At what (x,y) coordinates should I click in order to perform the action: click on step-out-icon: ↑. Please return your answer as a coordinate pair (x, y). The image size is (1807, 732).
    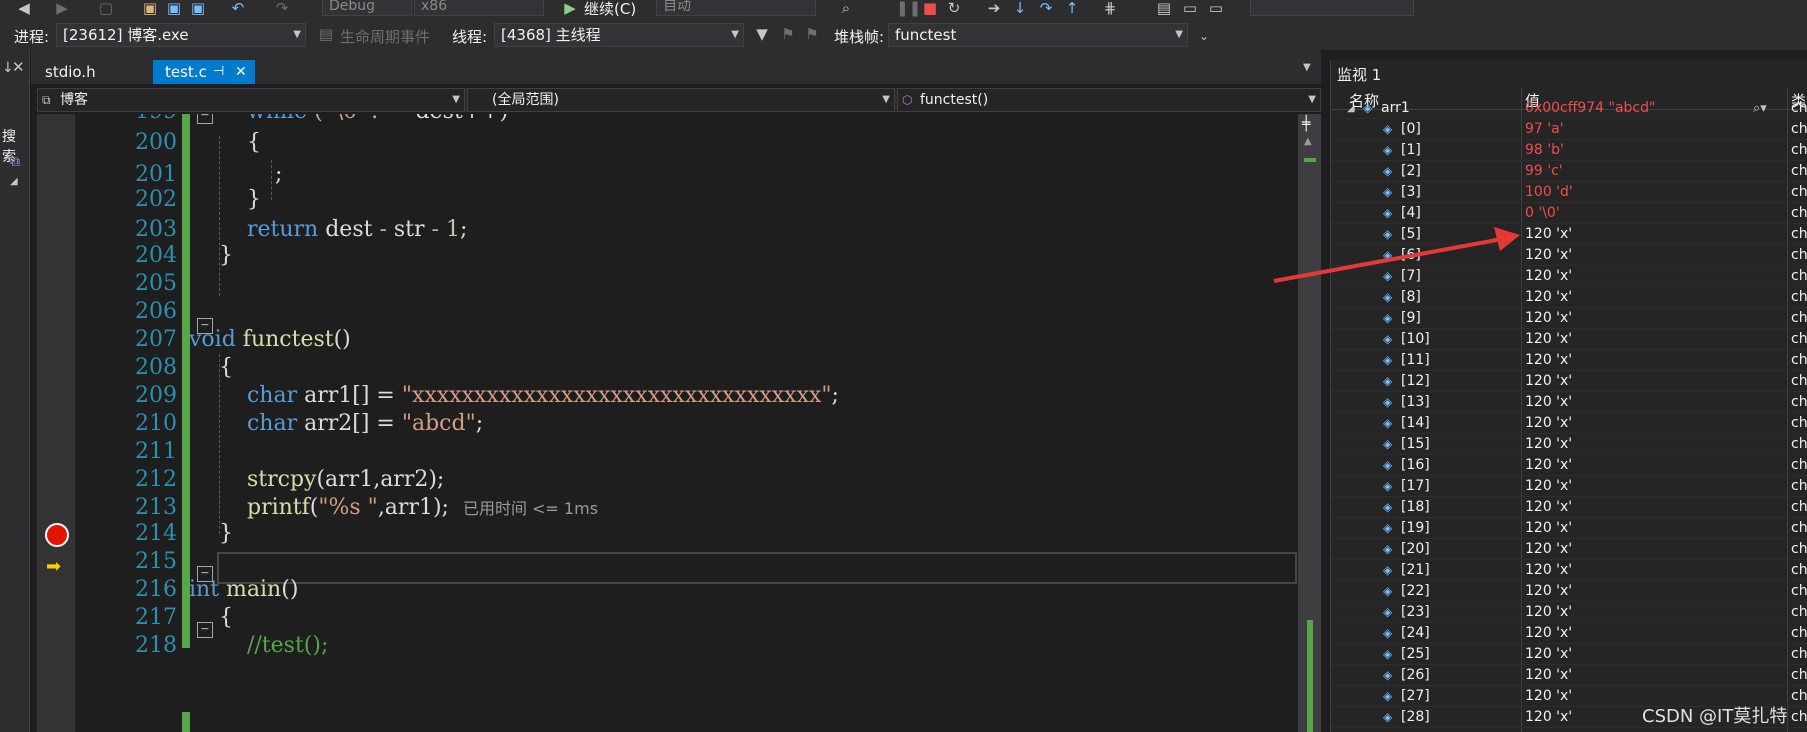
    Looking at the image, I should click on (1072, 9).